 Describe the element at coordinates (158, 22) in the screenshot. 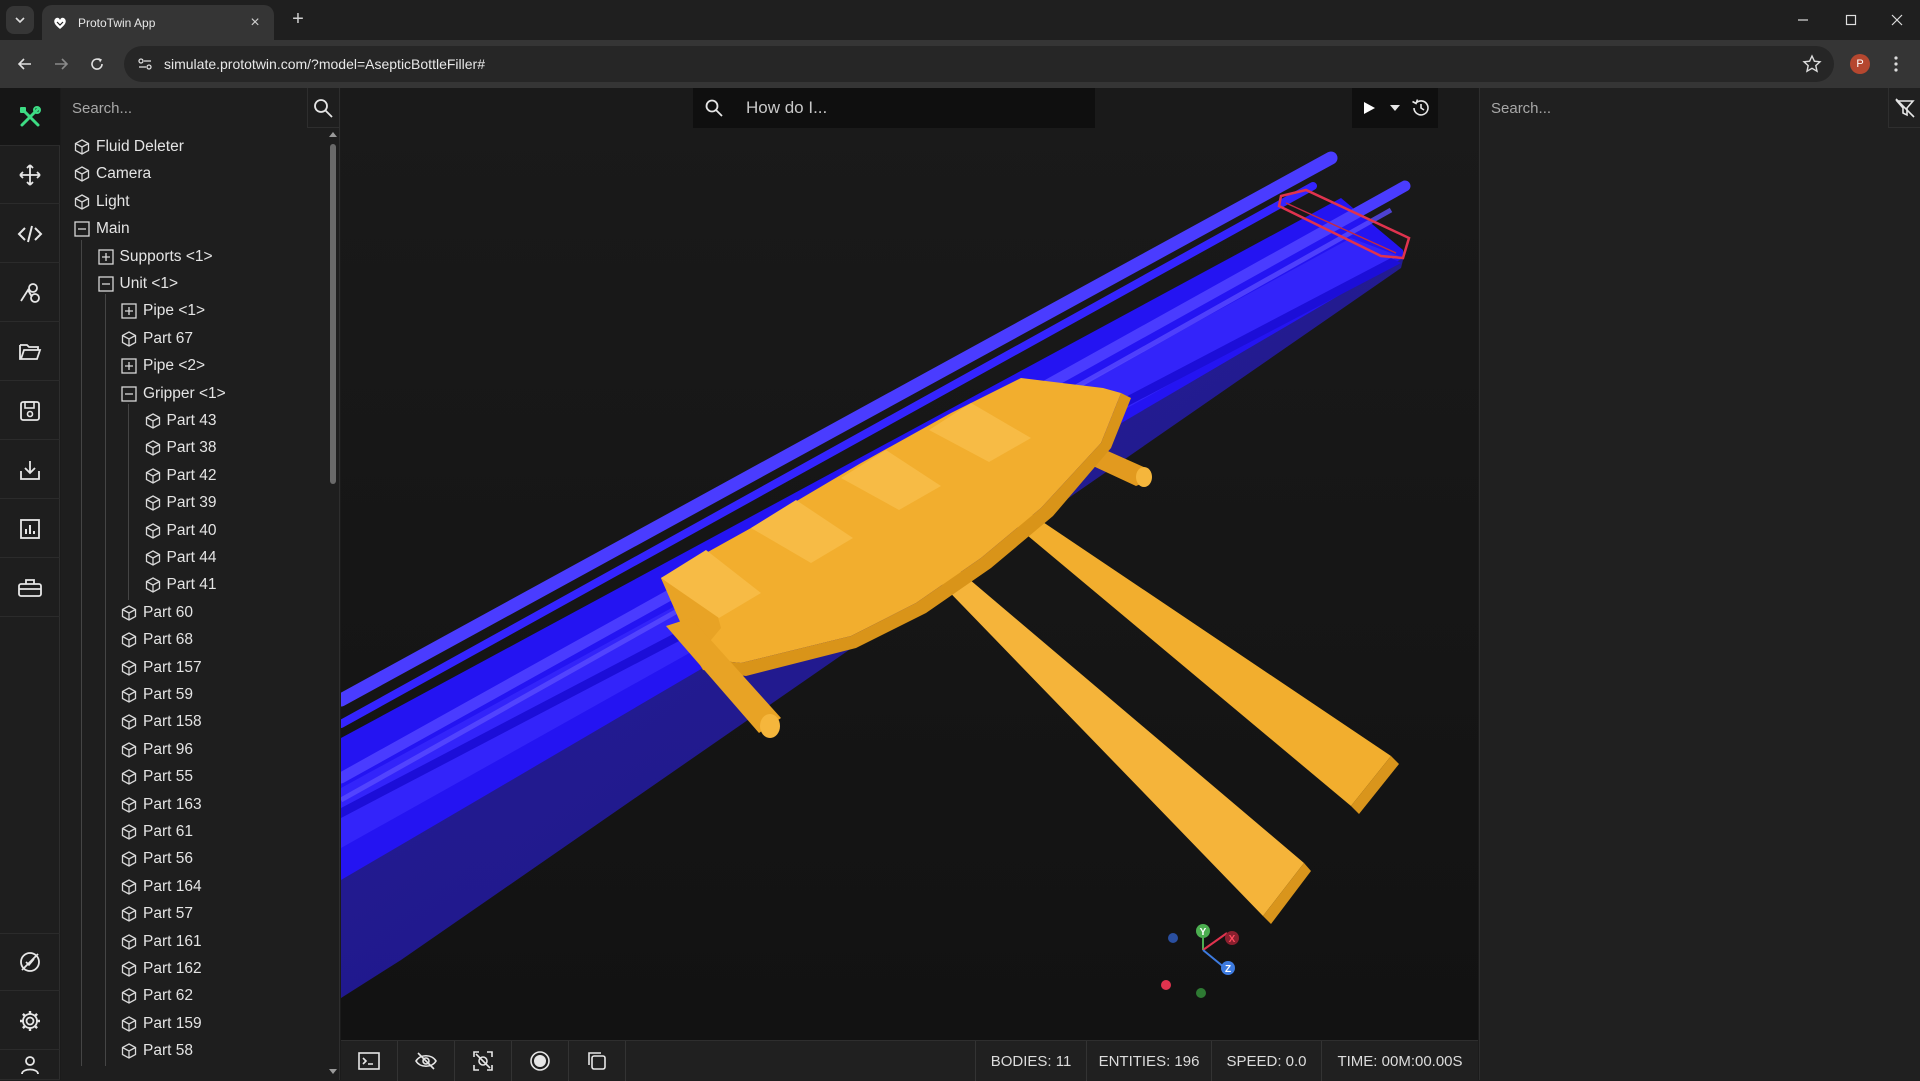

I see `browser-tab: ProtoTwin App ×` at that location.